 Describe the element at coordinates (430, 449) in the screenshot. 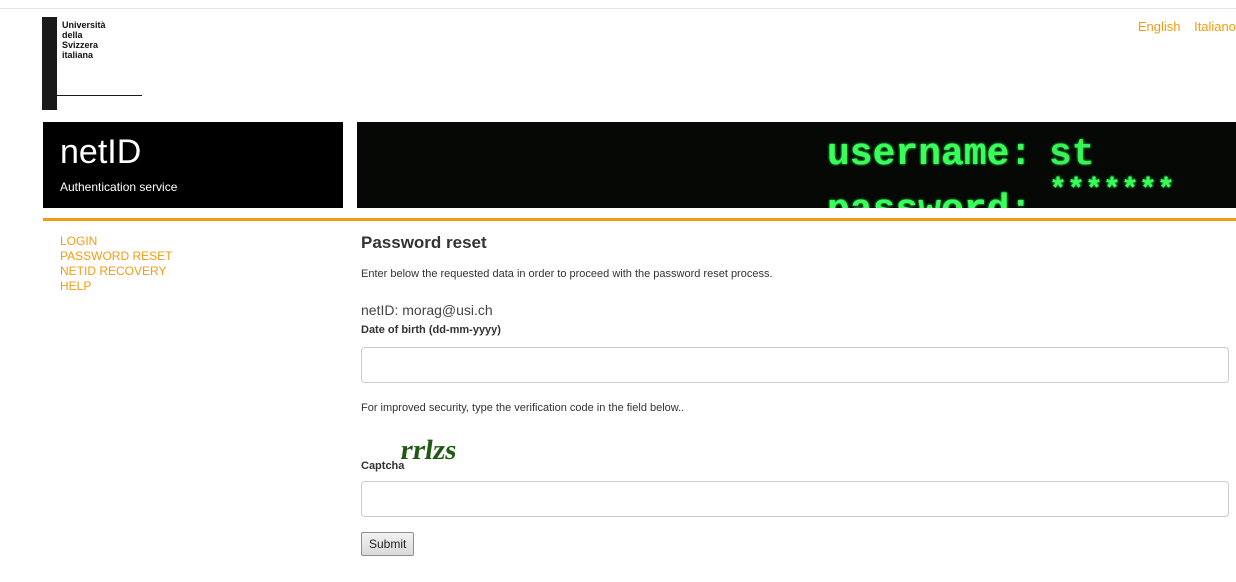

I see `captcha-text: rrlzs` at that location.